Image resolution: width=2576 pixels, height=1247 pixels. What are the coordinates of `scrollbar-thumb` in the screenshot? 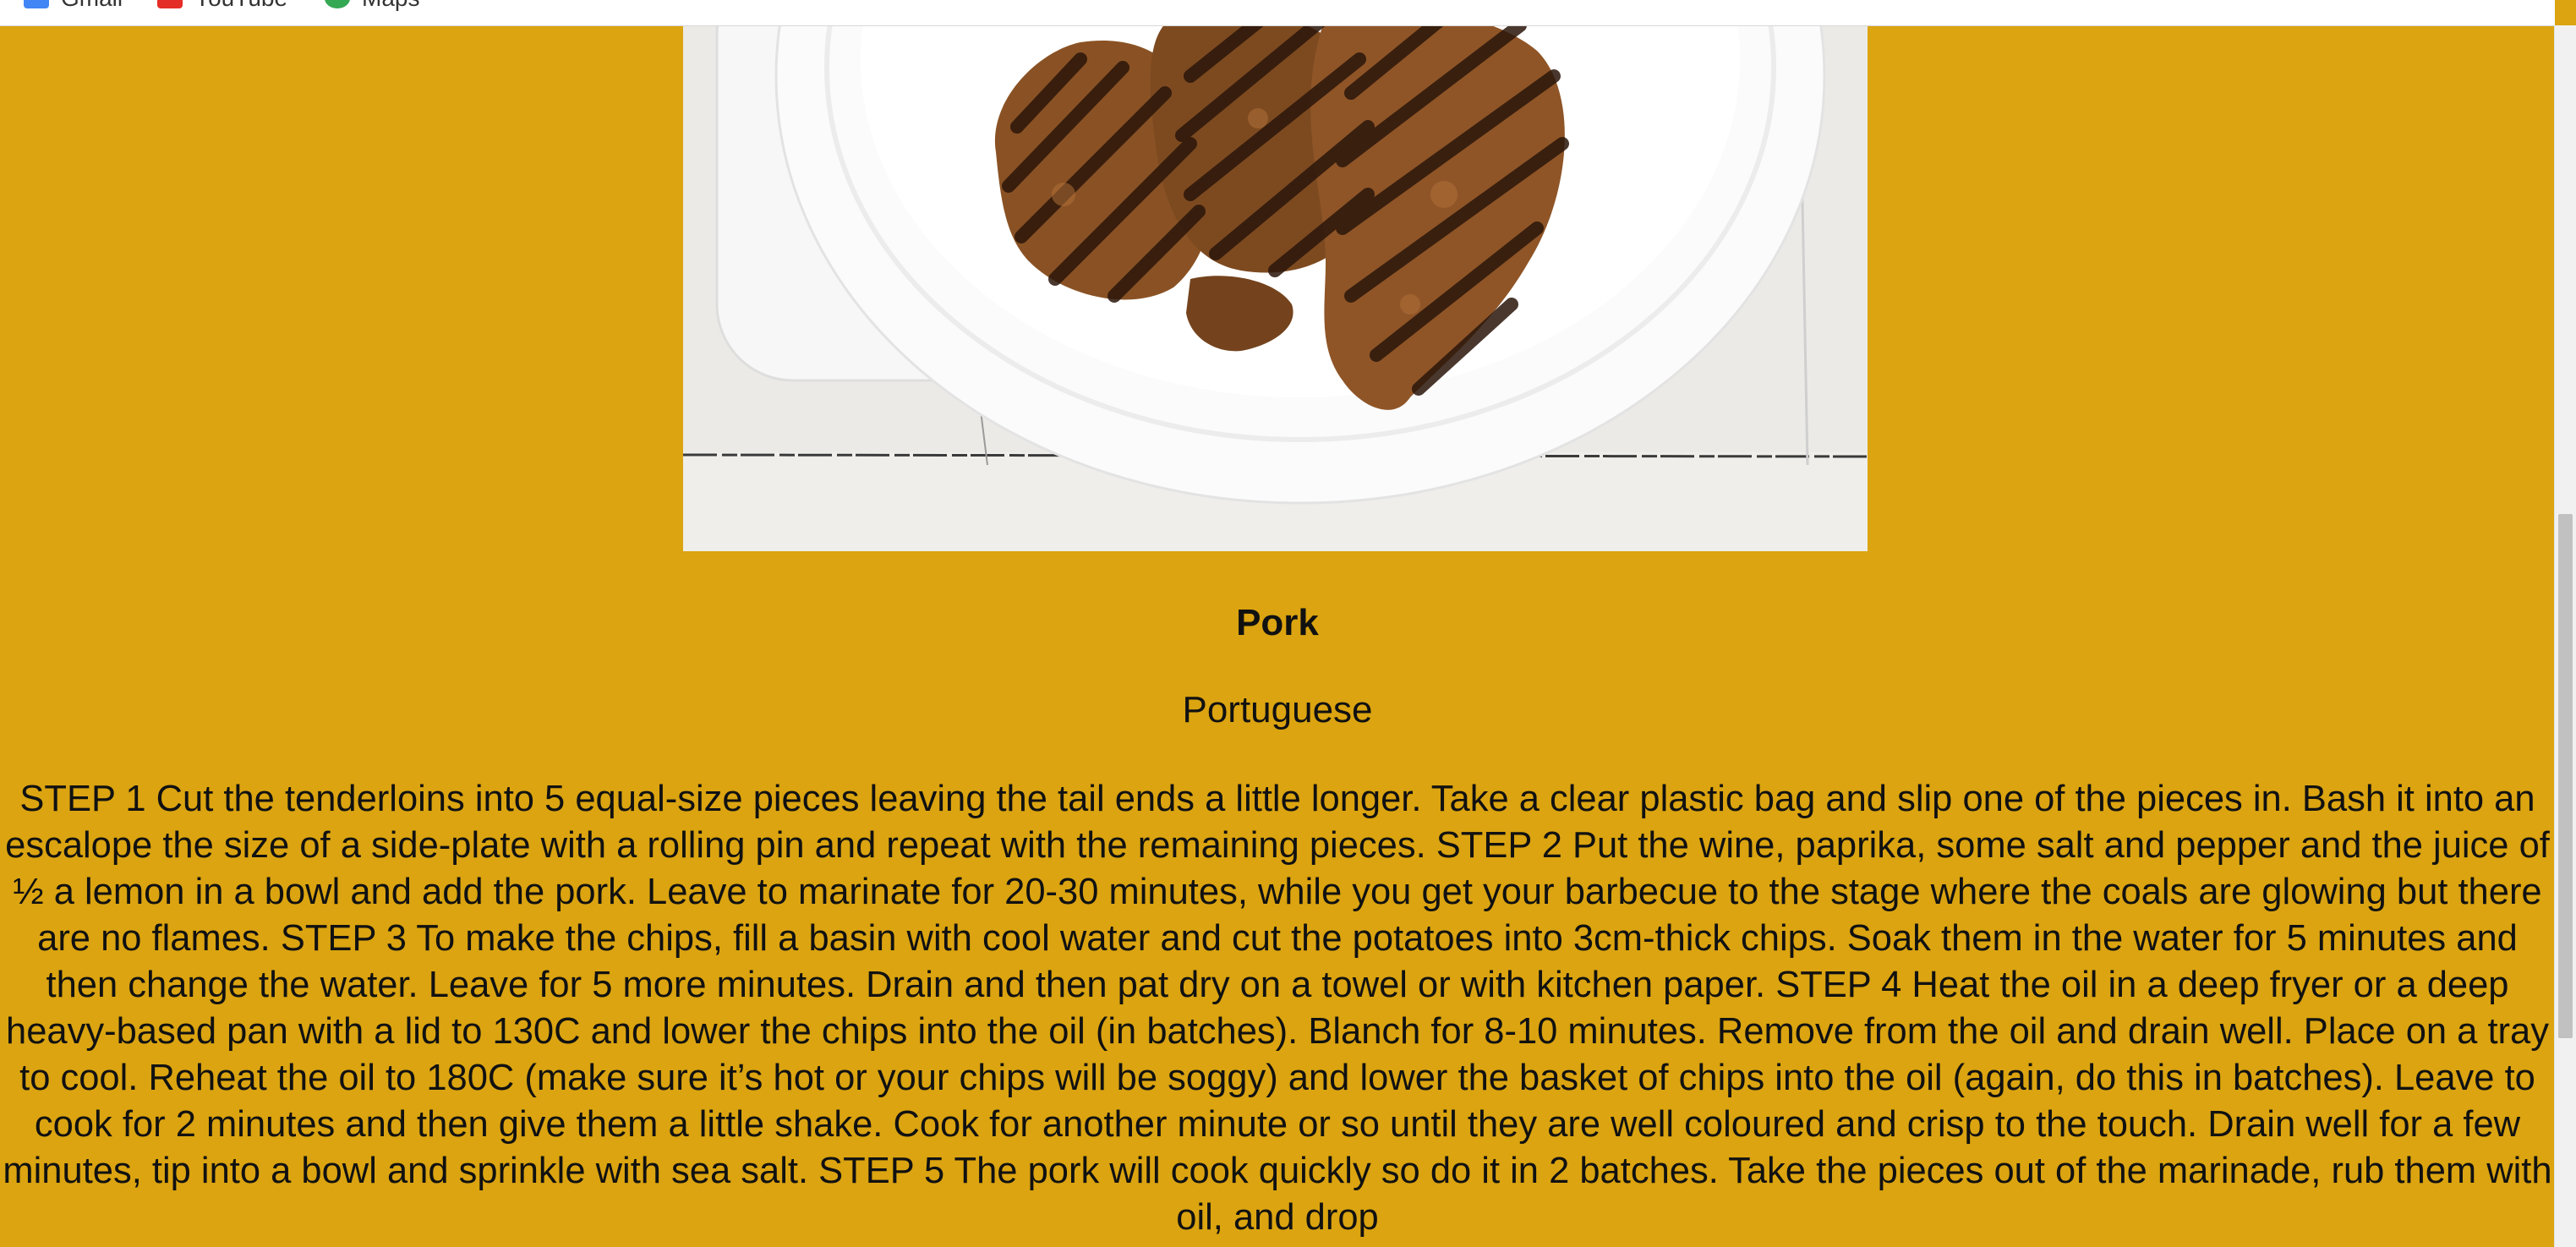 It's located at (2565, 776).